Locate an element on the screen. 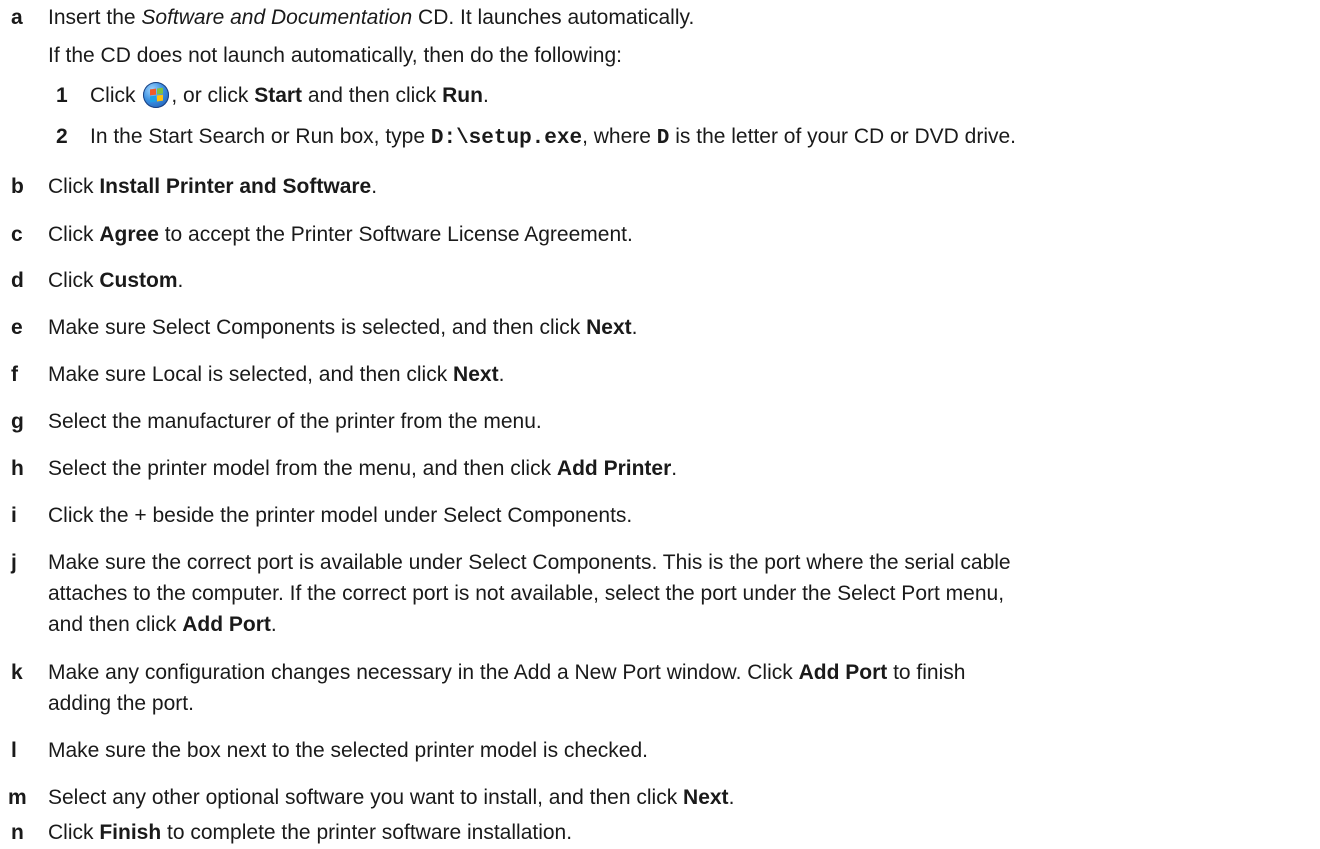 This screenshot has width=1320, height=849. step-letter: n is located at coordinates (17, 832).